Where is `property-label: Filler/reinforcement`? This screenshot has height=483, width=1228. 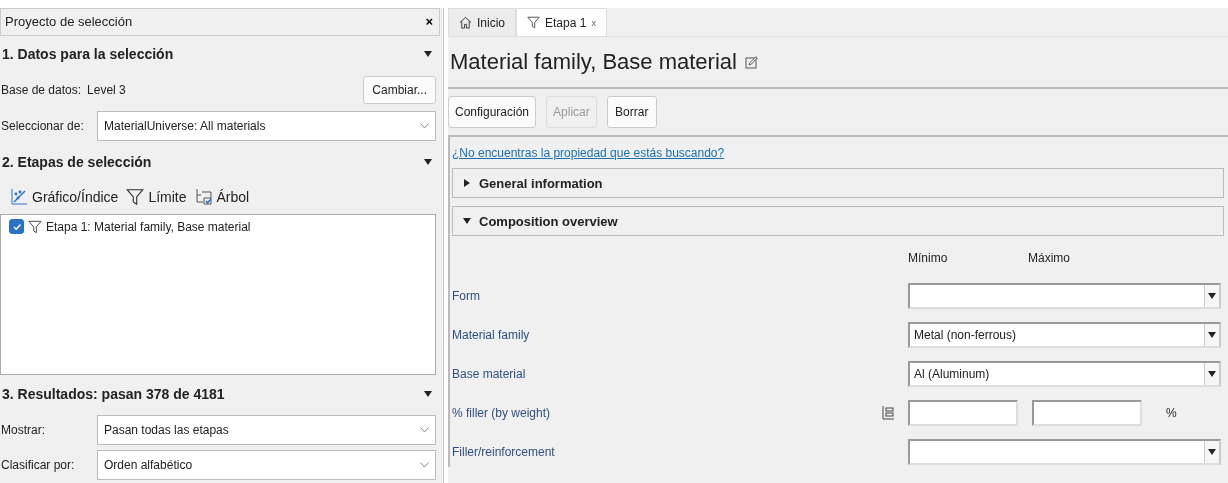
property-label: Filler/reinforcement is located at coordinates (504, 451).